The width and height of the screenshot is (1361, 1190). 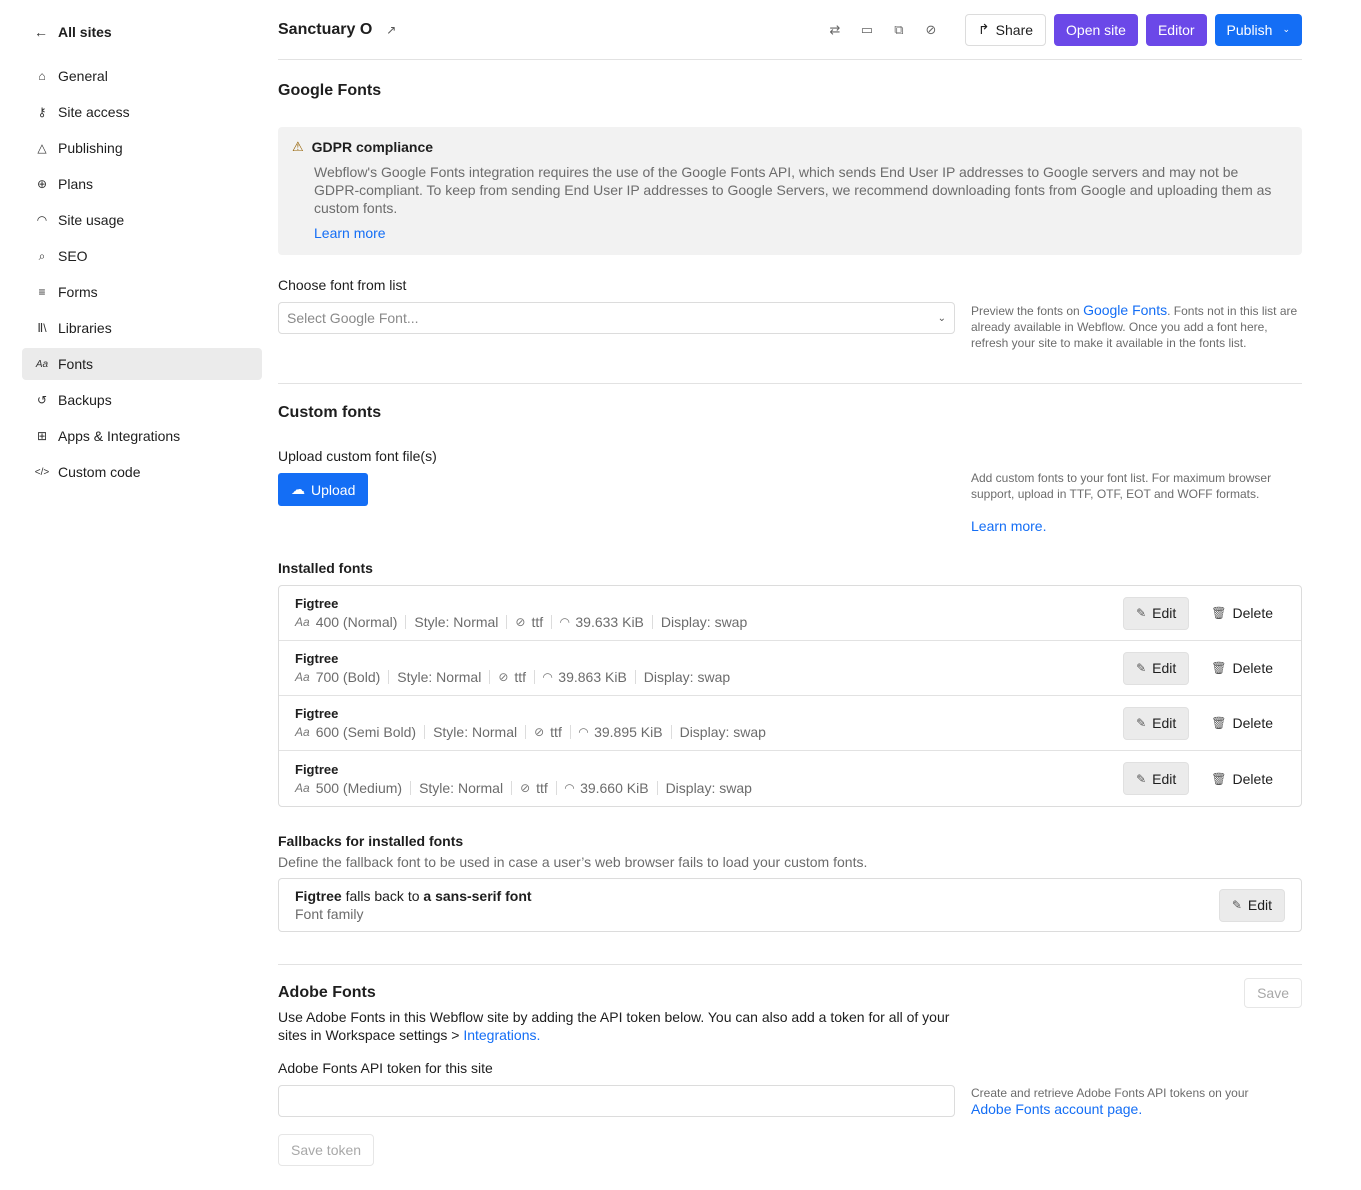 What do you see at coordinates (628, 732) in the screenshot?
I see `font-size: 39.895 KiB` at bounding box center [628, 732].